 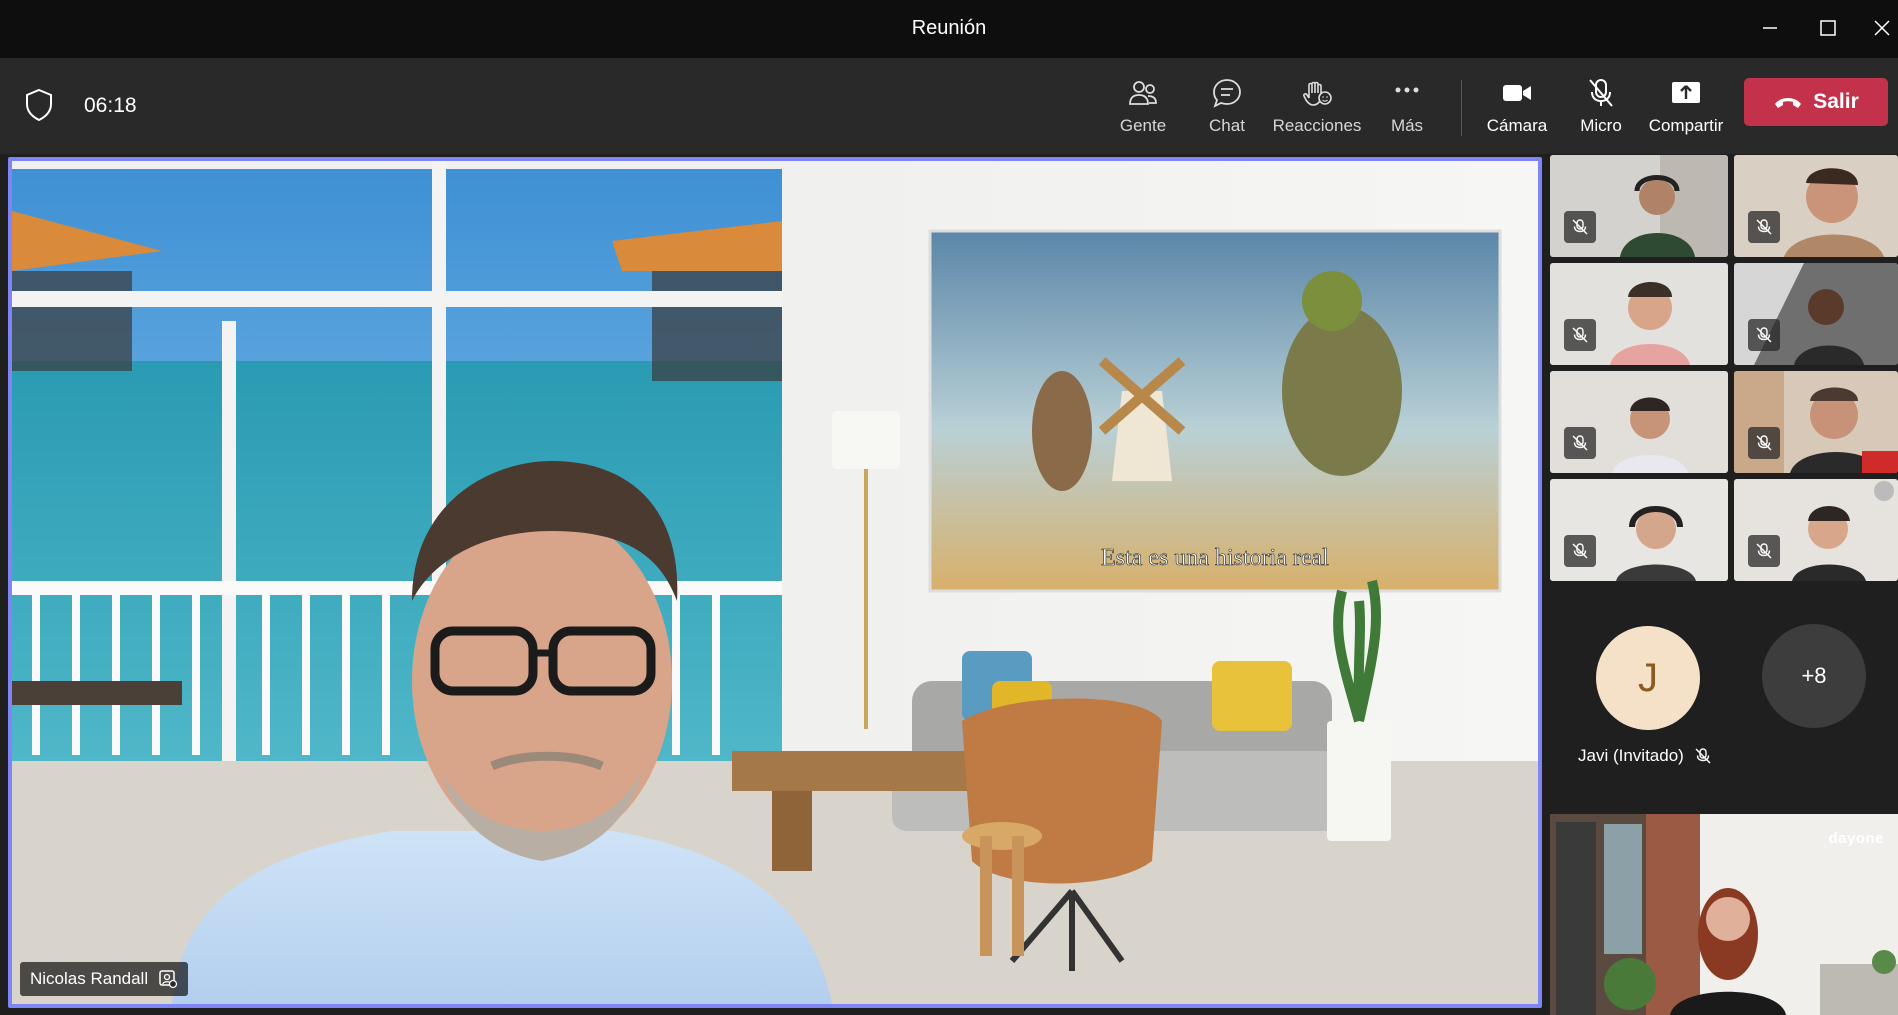 I want to click on guest-initial: J, so click(x=1648, y=677).